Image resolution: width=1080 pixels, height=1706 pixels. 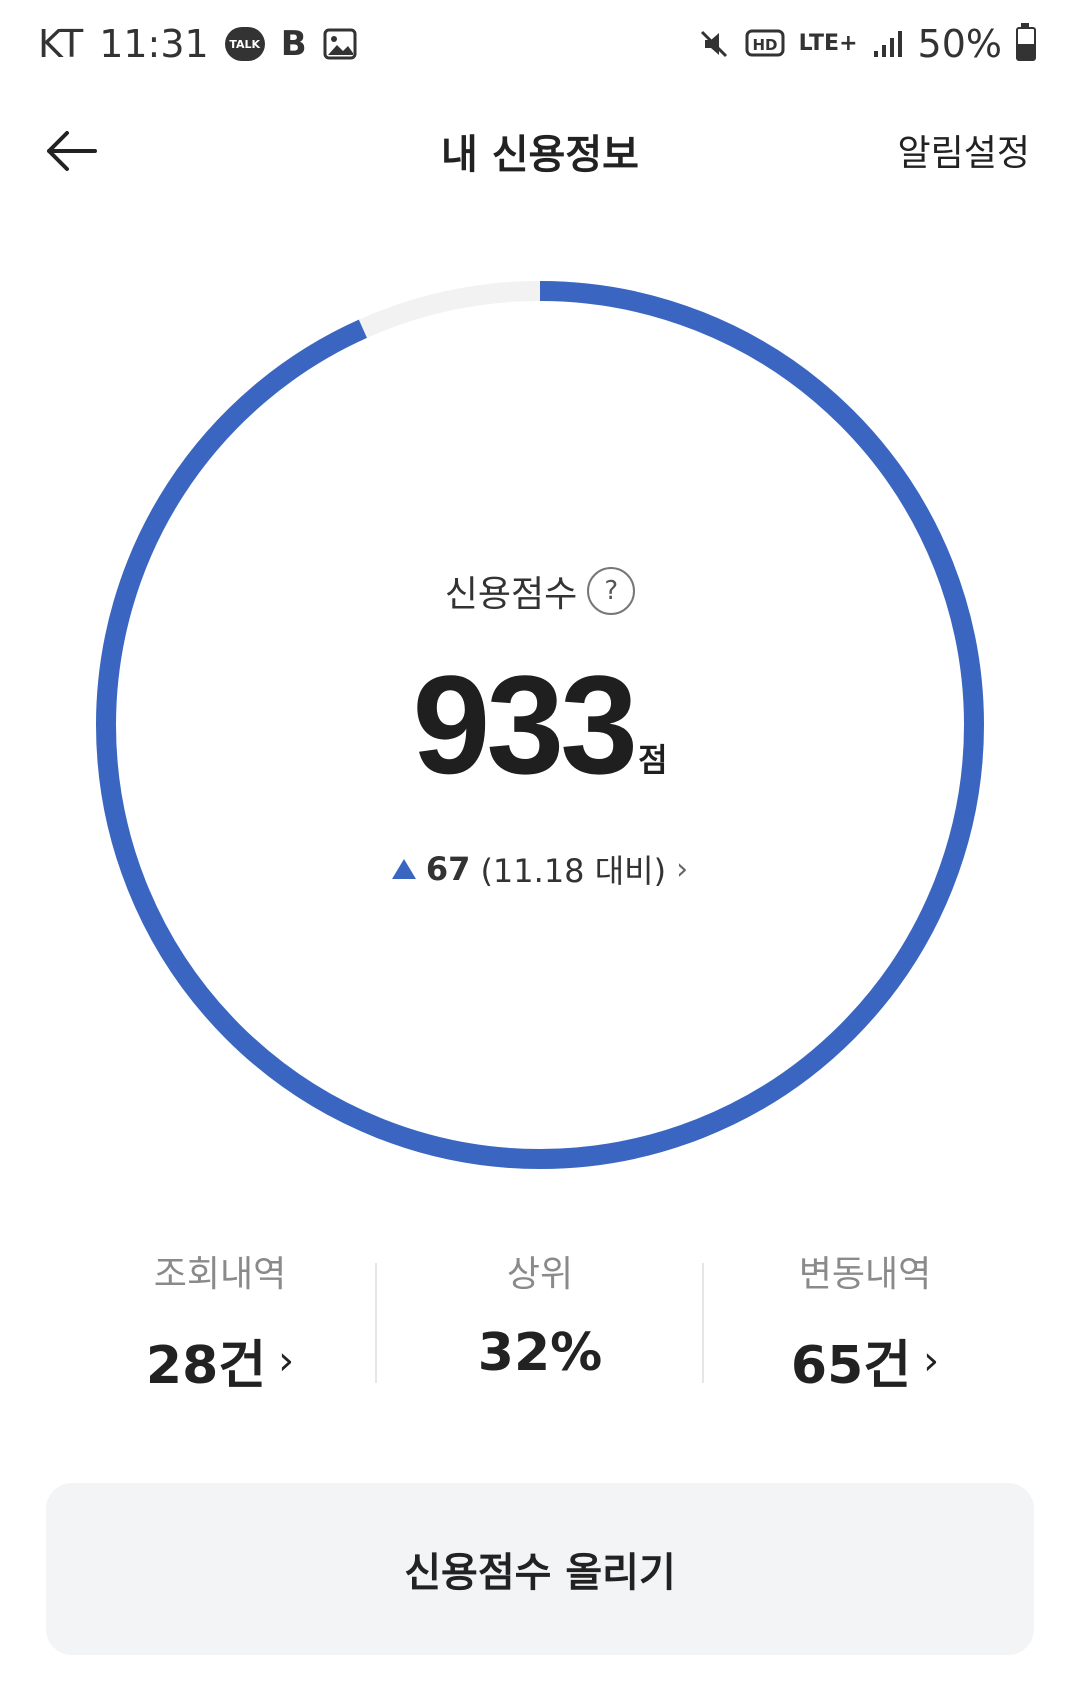 I want to click on stat-label: 조회내역, so click(x=220, y=1274).